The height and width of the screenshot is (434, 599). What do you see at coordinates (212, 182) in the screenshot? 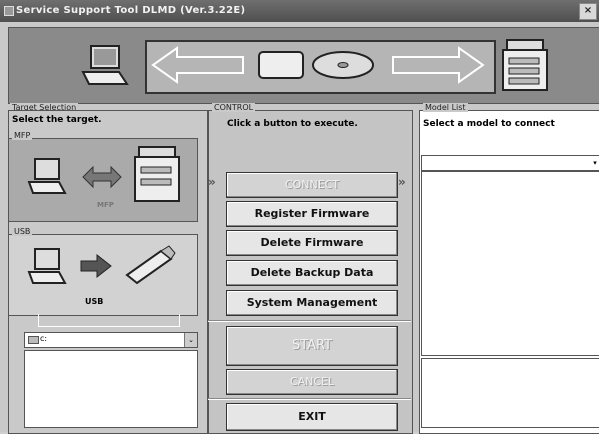
I see `left-chevron-icon: »` at bounding box center [212, 182].